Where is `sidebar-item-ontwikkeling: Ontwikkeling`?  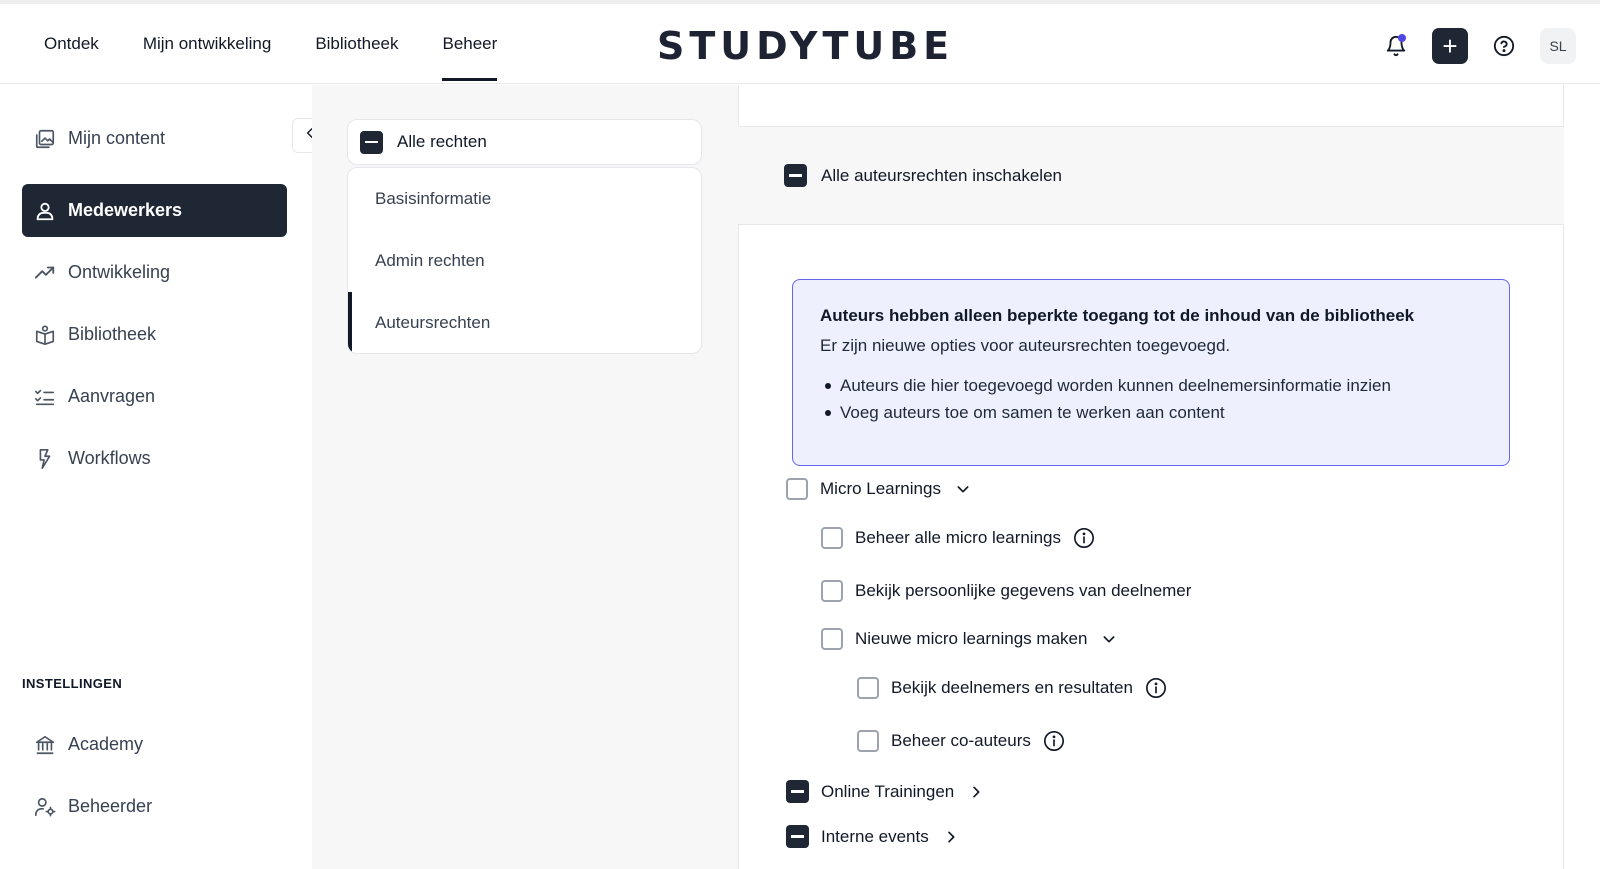
sidebar-item-ontwikkeling: Ontwikkeling is located at coordinates (154, 272).